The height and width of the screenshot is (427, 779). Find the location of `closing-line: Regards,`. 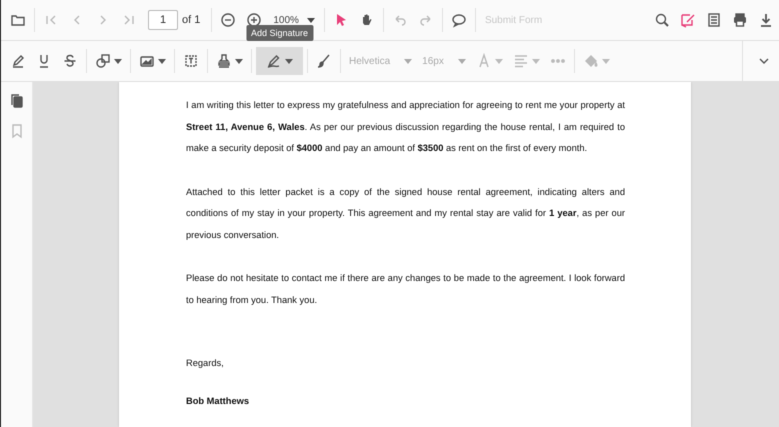

closing-line: Regards, is located at coordinates (205, 363).